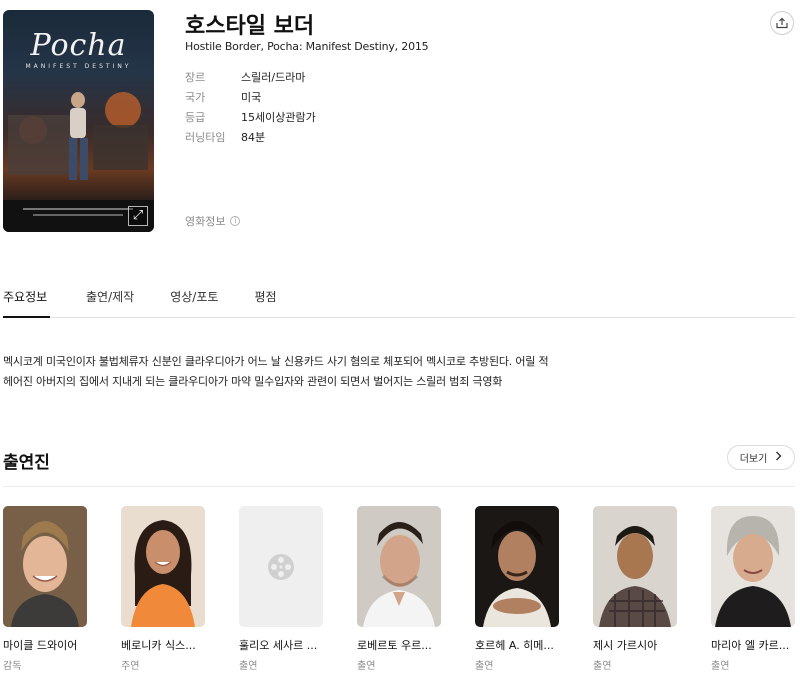  I want to click on poster-subtitle: MANIFEST DESTINY, so click(78, 66).